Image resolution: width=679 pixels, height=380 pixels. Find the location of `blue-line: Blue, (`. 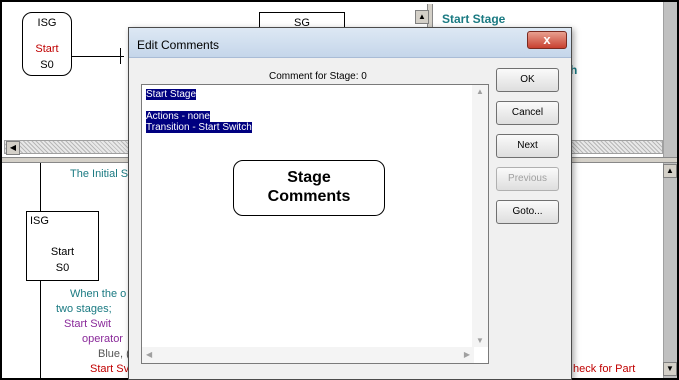

blue-line: Blue, ( is located at coordinates (114, 354).